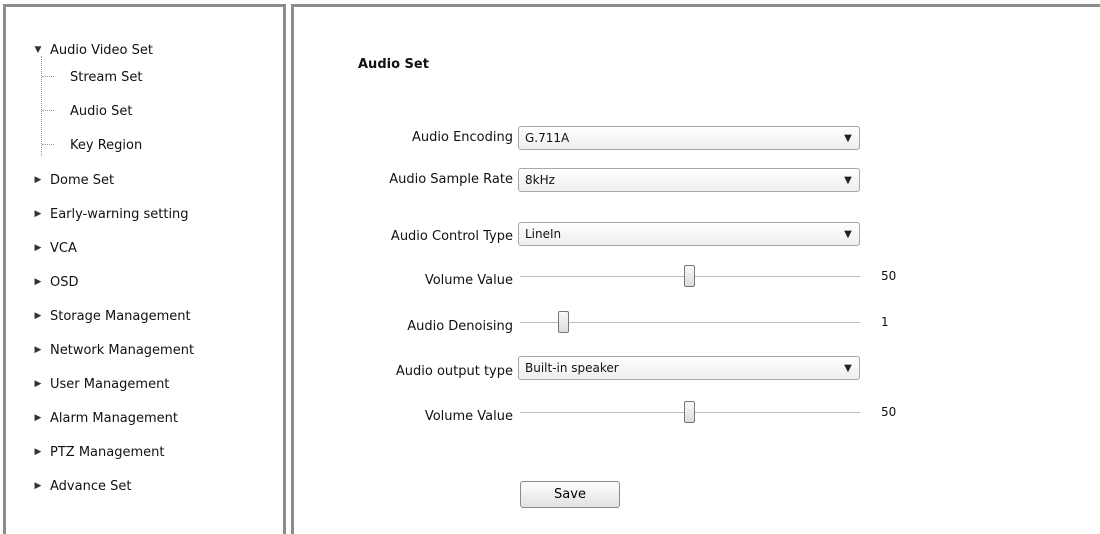  I want to click on tree-node-storage-management: ▶ Storage Management, so click(111, 316).